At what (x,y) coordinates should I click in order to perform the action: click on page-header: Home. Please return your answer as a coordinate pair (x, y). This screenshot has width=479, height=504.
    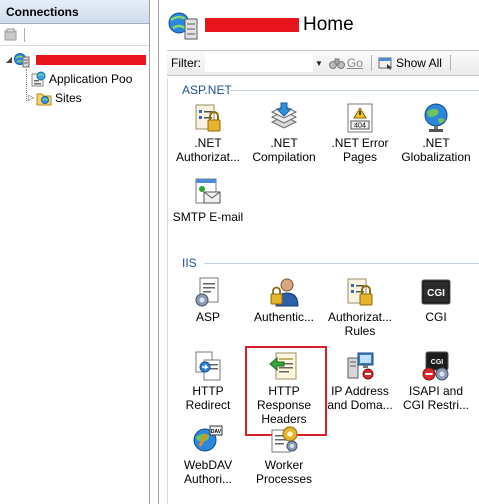
    Looking at the image, I should click on (319, 25).